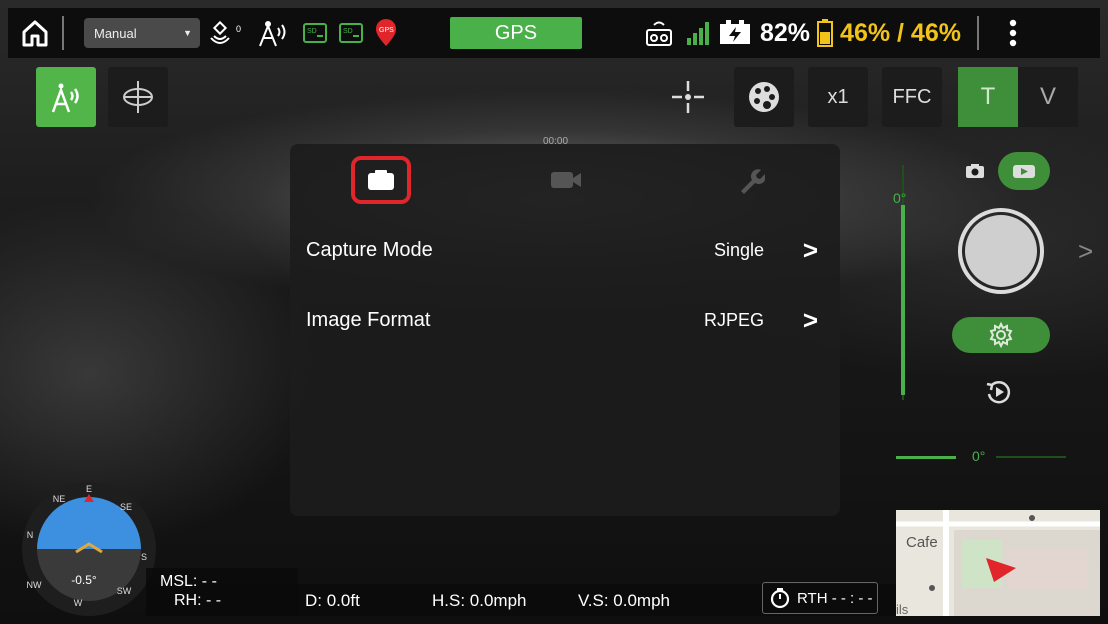 The image size is (1108, 624). Describe the element at coordinates (89, 549) in the screenshot. I see `attitude-indicator: E NE SE N S NW W SW -0.5°` at that location.